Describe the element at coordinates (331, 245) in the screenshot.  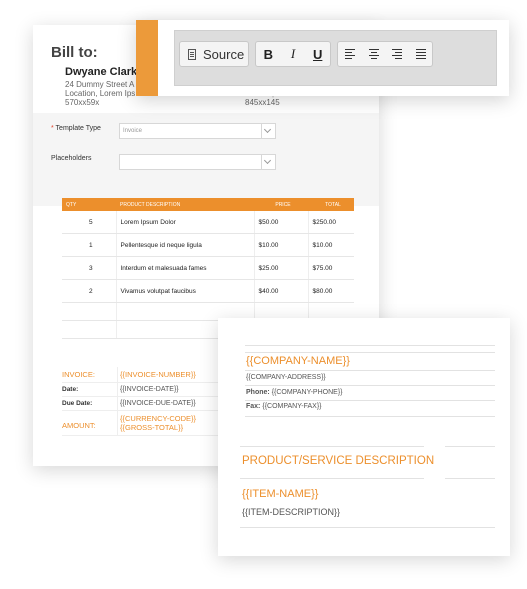
I see `row-total: $10.00` at that location.